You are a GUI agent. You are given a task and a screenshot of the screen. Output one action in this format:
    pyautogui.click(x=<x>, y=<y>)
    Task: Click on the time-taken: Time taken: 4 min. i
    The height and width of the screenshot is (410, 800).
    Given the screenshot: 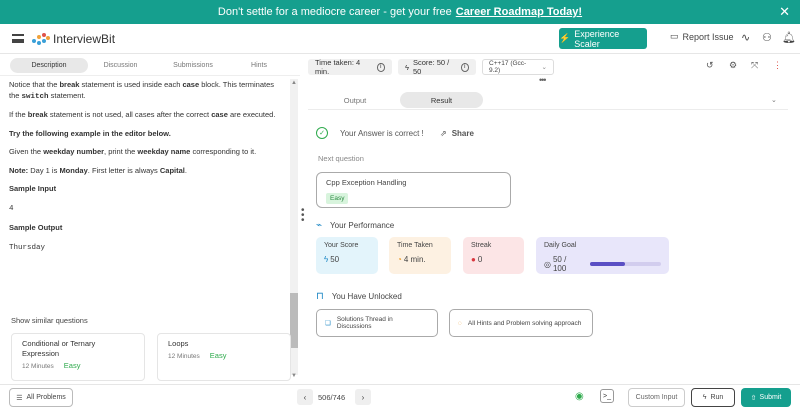 What is the action you would take?
    pyautogui.click(x=350, y=67)
    